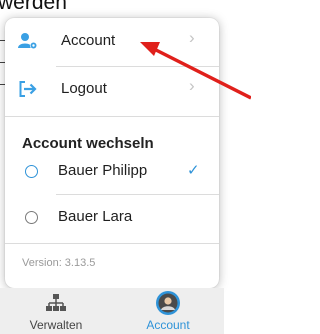 Image resolution: width=320 pixels, height=334 pixels. Describe the element at coordinates (95, 216) in the screenshot. I see `account-name: Bauer Lara` at that location.